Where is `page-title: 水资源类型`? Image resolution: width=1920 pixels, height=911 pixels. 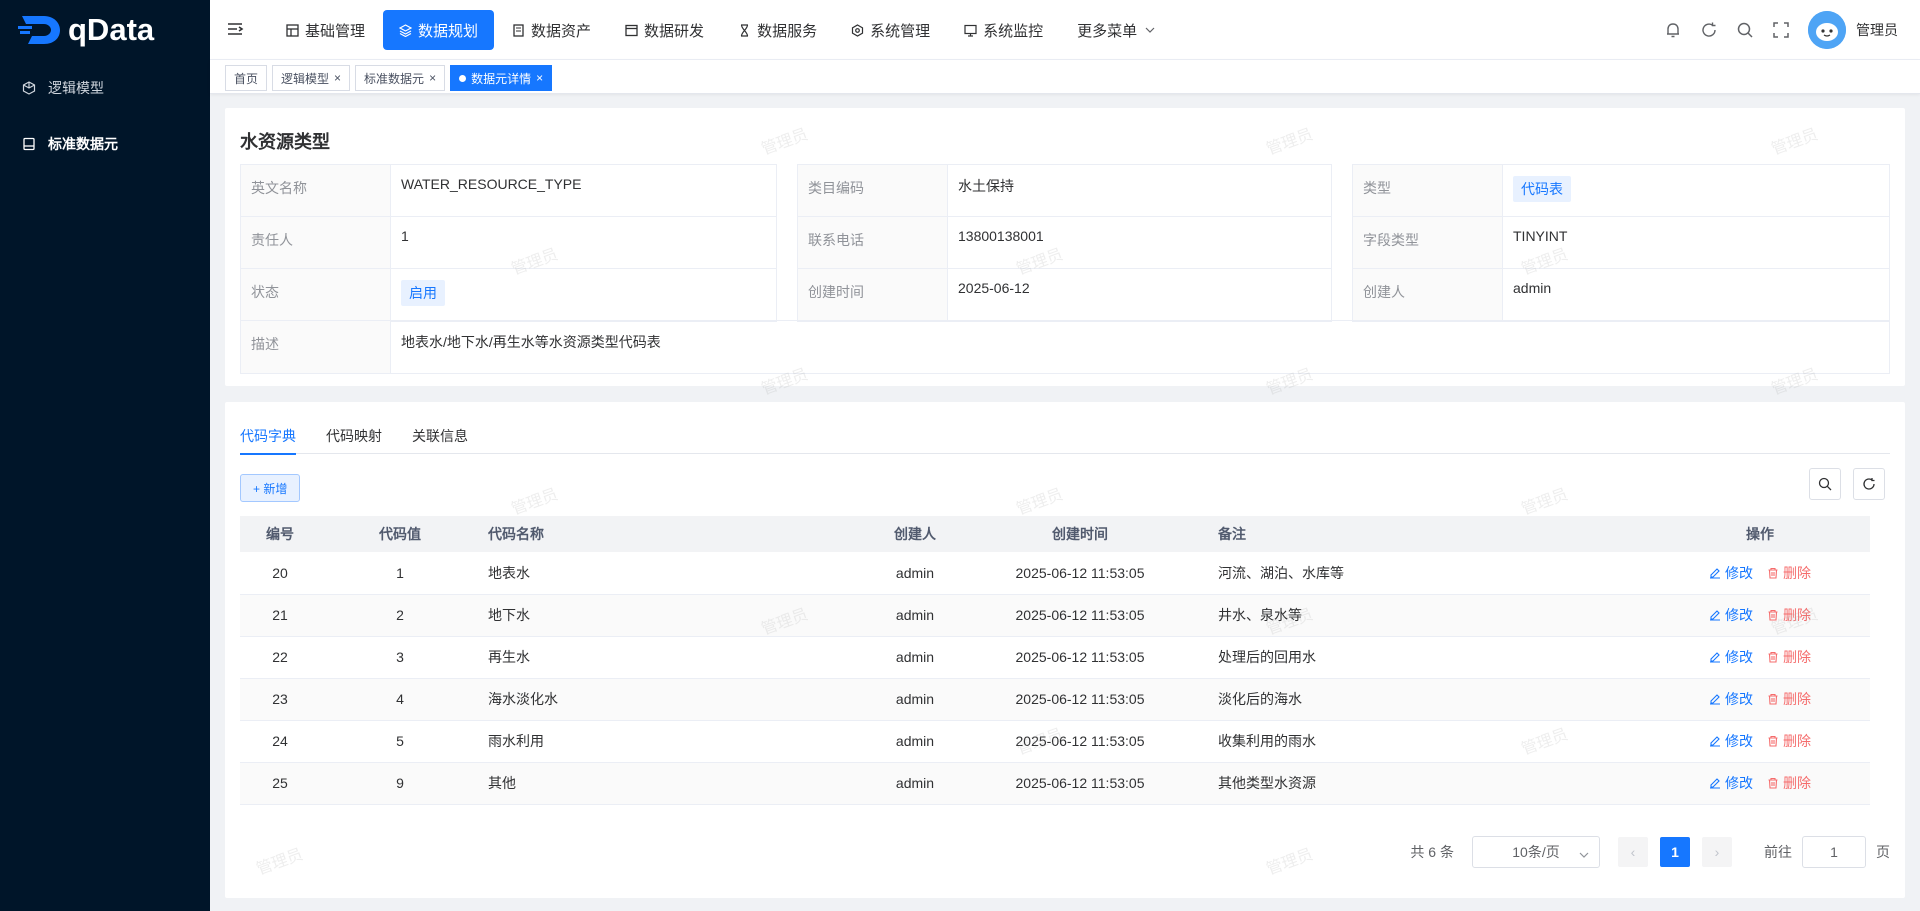 page-title: 水资源类型 is located at coordinates (285, 142).